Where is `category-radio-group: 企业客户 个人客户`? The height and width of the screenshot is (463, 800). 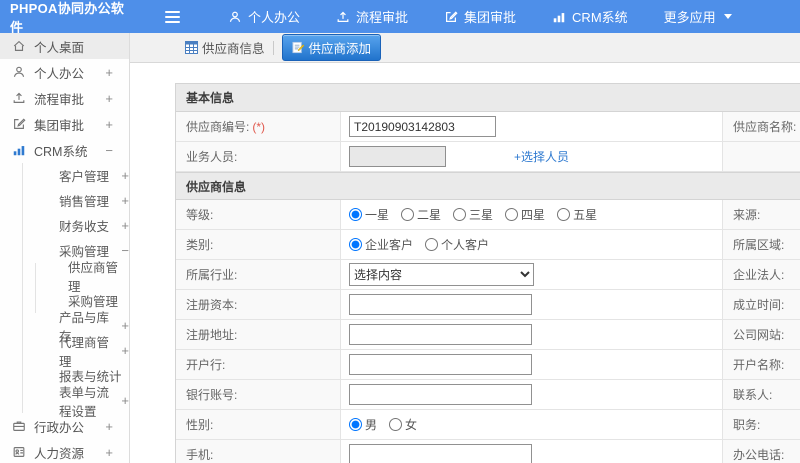
category-radio-group: 企业客户 个人客户 is located at coordinates (425, 244).